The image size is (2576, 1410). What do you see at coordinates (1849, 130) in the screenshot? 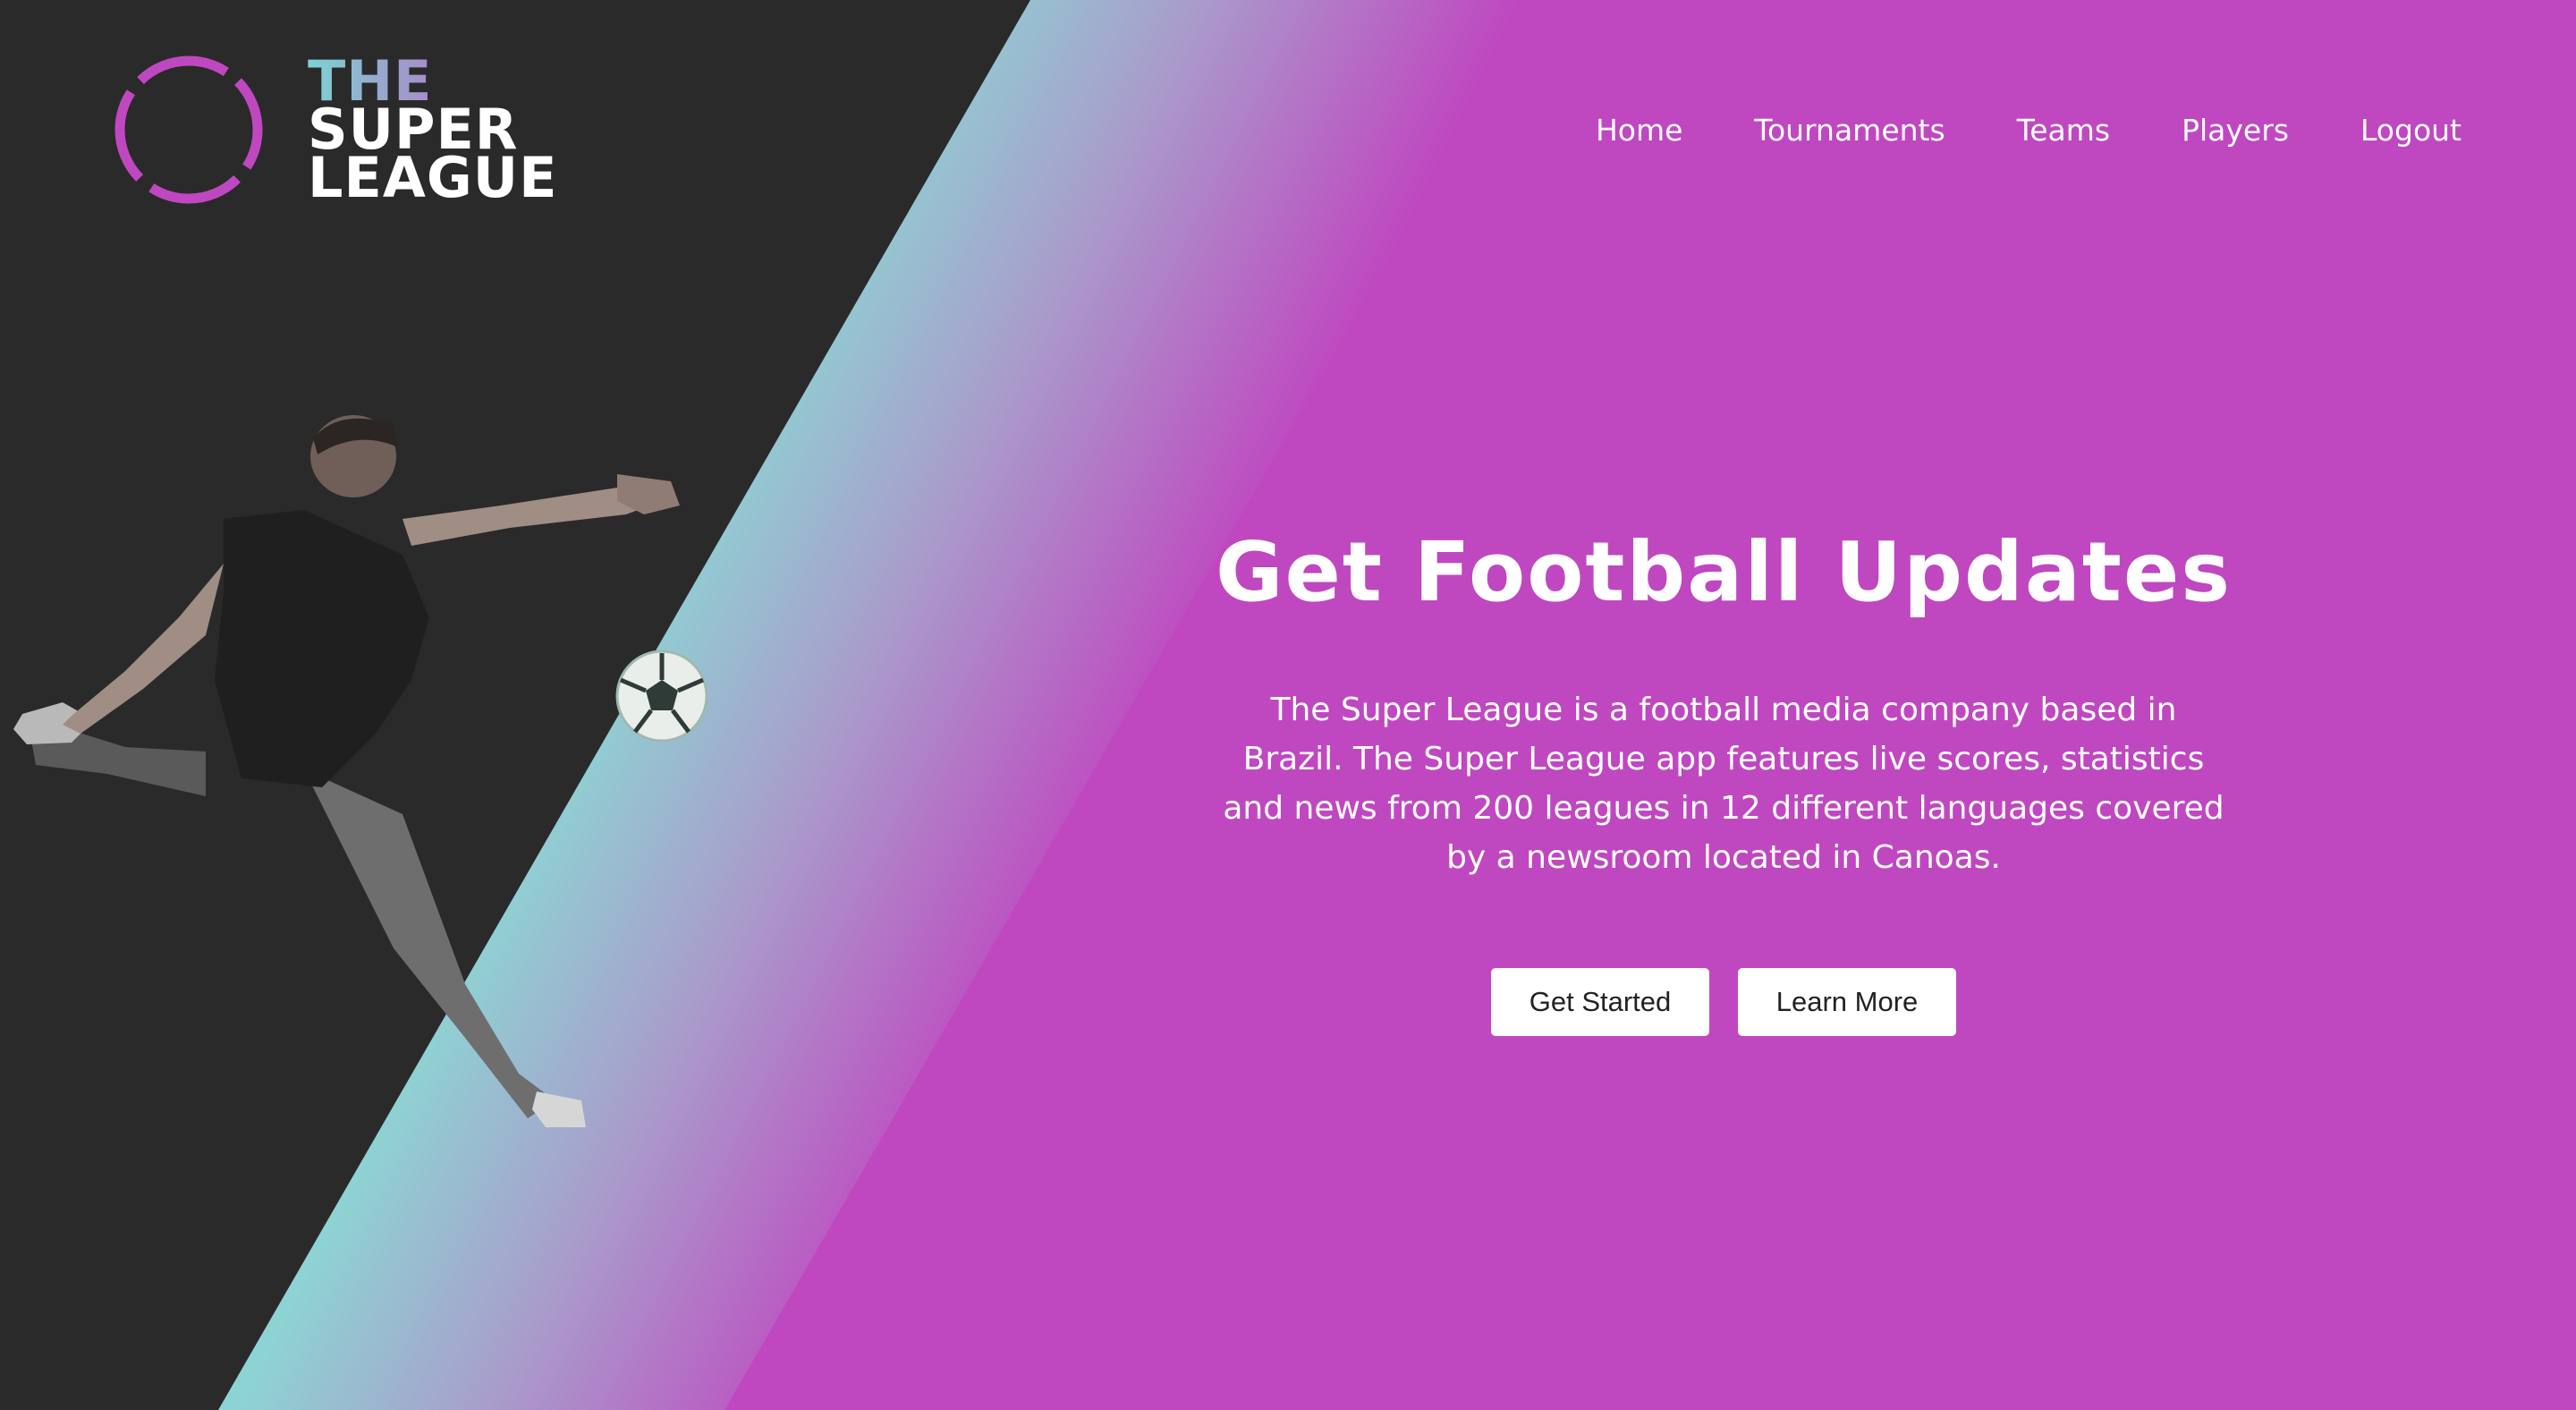
I see `nav-tournaments: Tournaments` at bounding box center [1849, 130].